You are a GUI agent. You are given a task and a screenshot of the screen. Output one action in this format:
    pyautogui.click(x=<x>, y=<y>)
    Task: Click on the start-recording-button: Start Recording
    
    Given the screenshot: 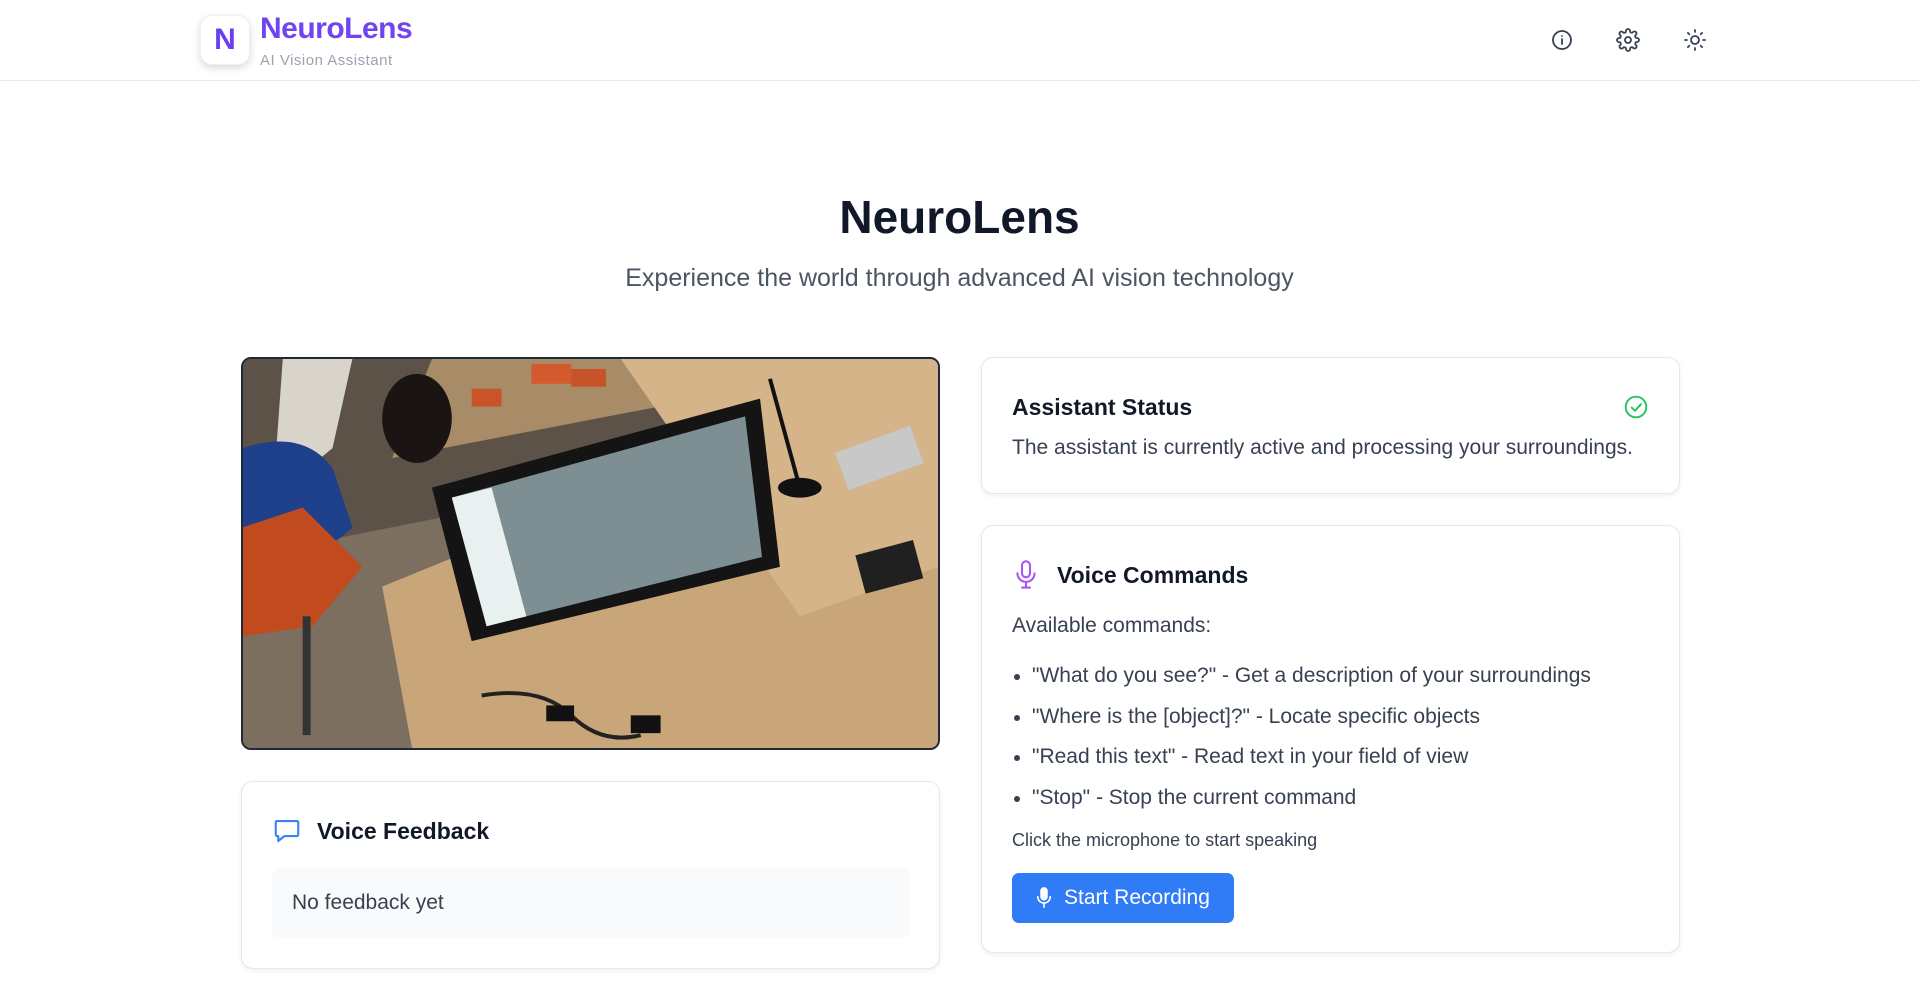 What is the action you would take?
    pyautogui.click(x=1123, y=898)
    